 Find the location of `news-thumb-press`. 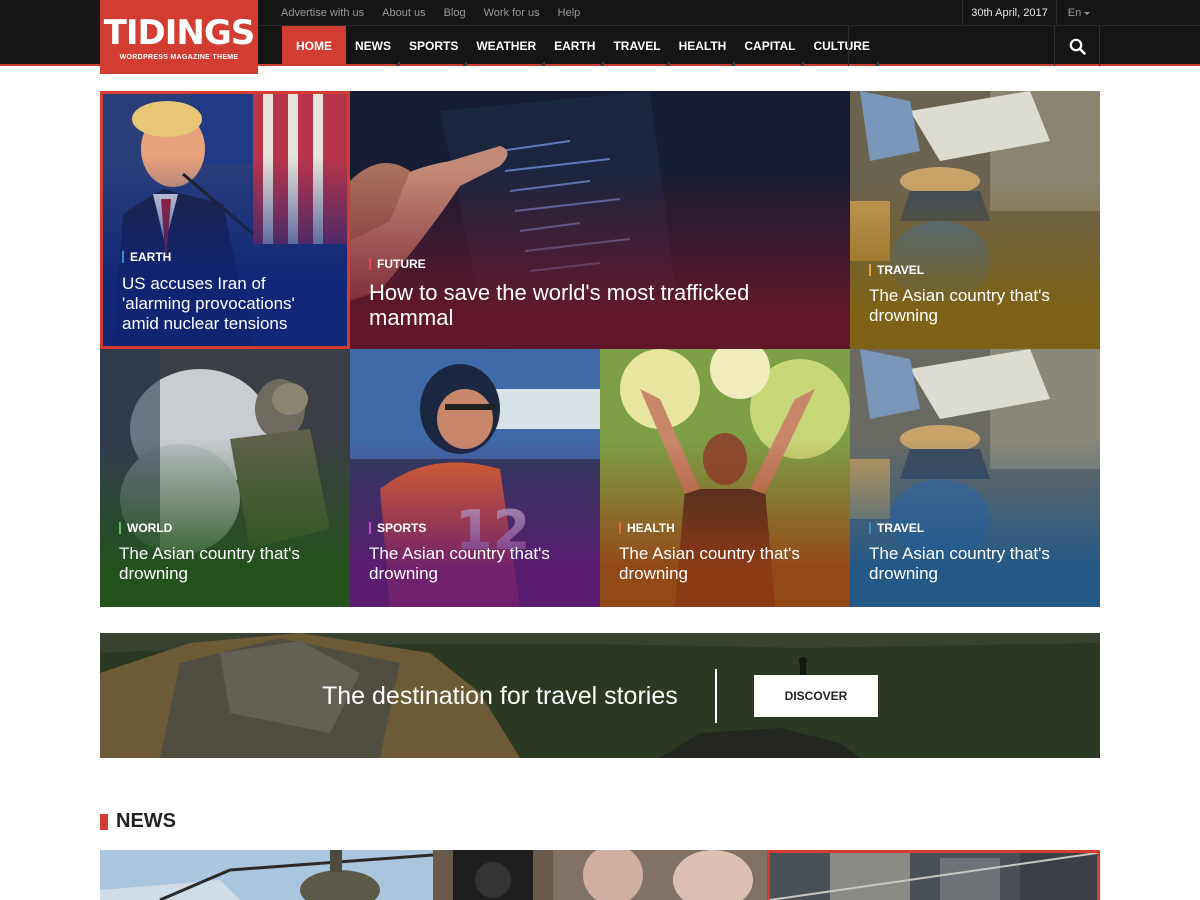

news-thumb-press is located at coordinates (600, 875).